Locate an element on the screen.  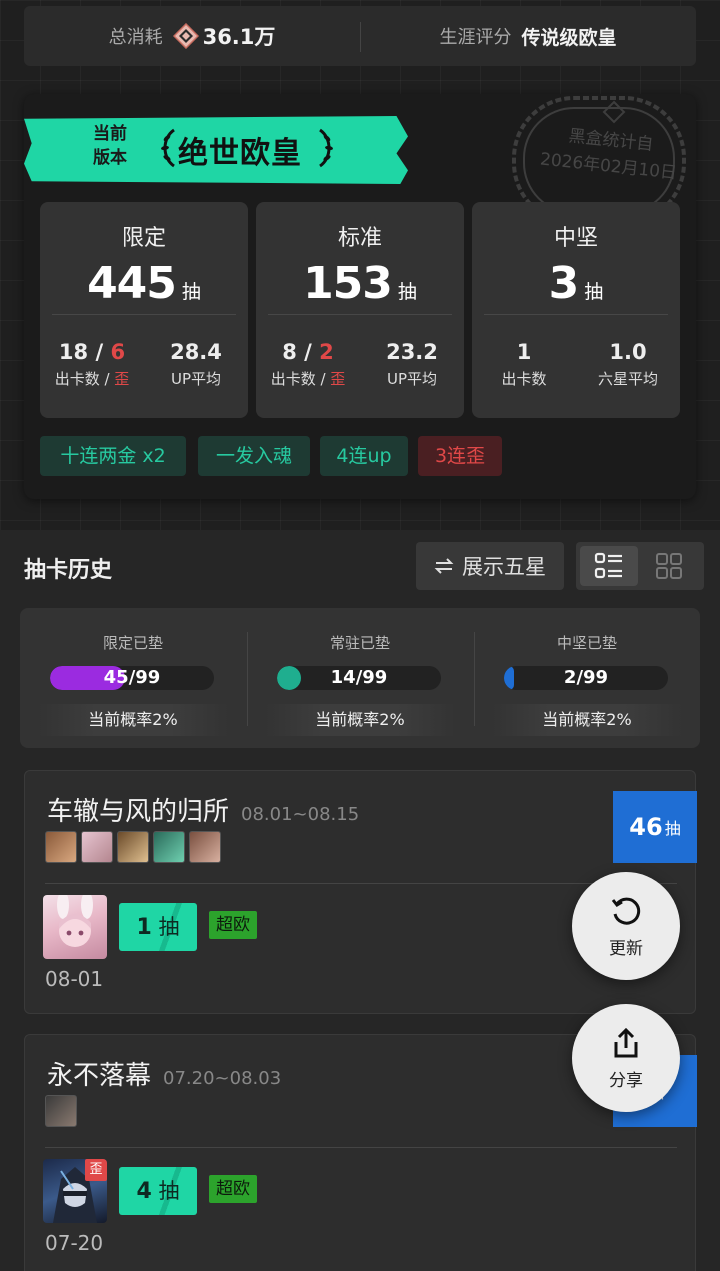
stat-total-value: 445 is located at coordinates (132, 283).